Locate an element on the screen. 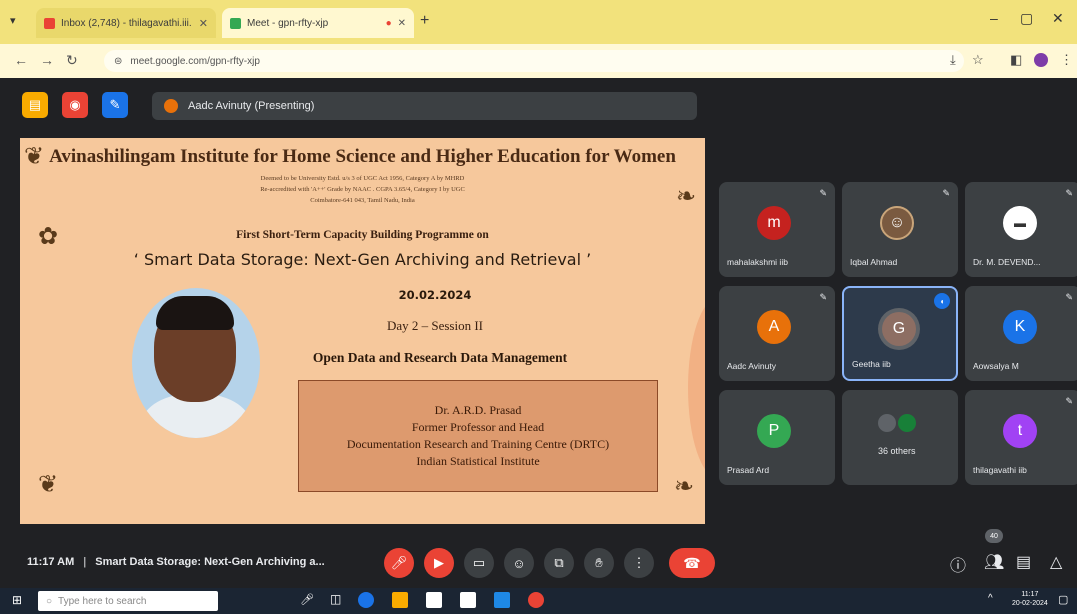 The height and width of the screenshot is (614, 1077). gmail-icon is located at coordinates (49, 23).